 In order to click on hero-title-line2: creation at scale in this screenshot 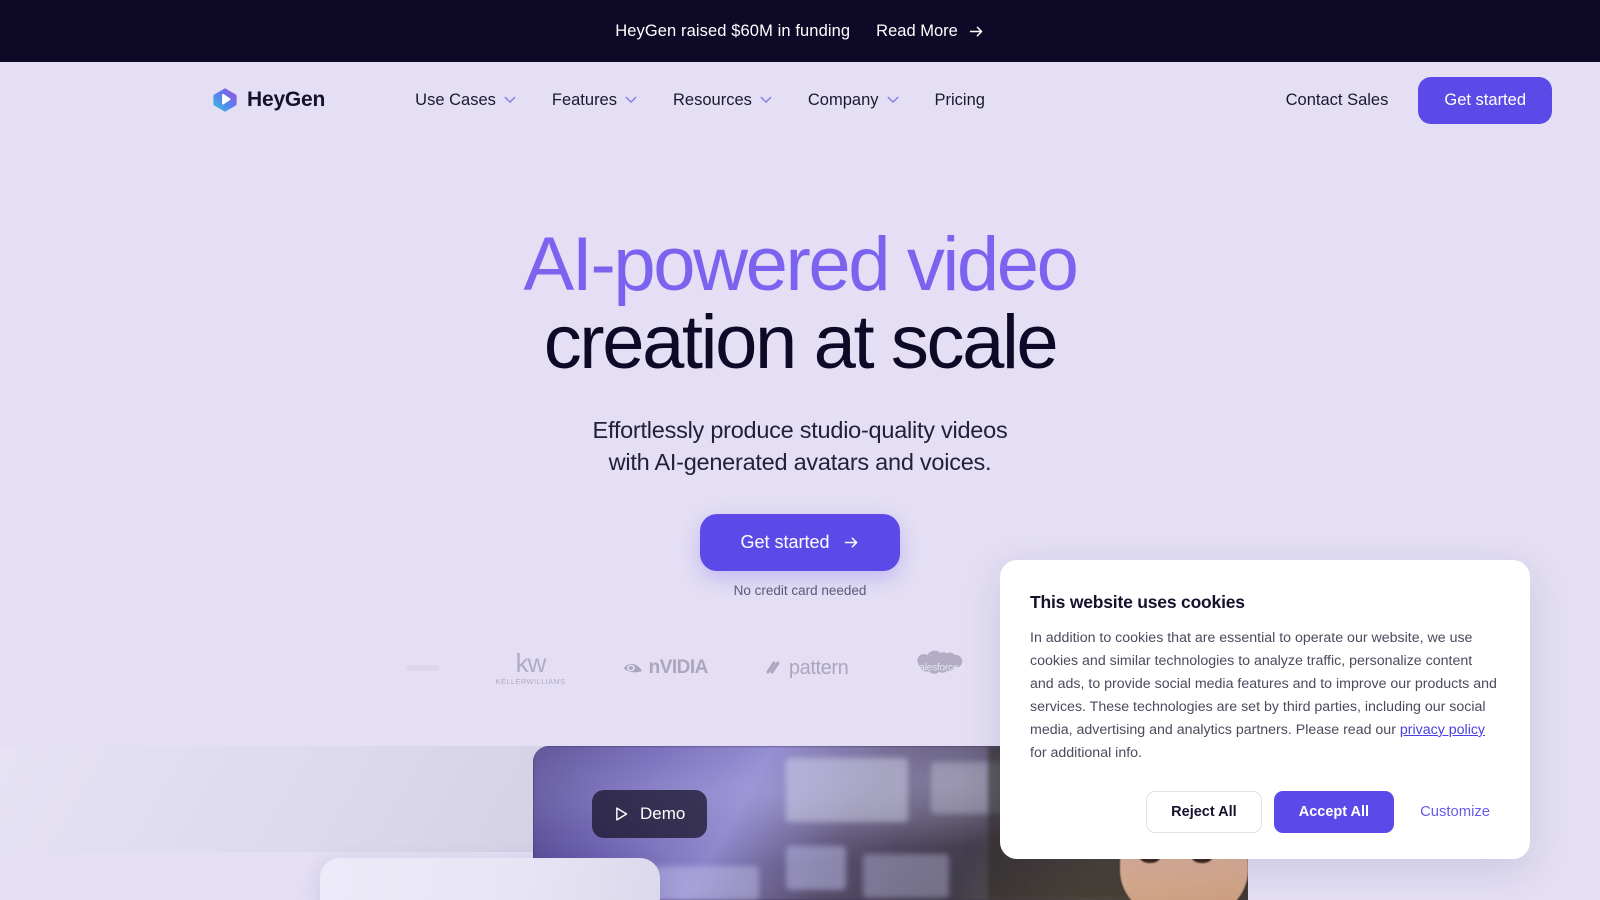, I will do `click(801, 342)`.